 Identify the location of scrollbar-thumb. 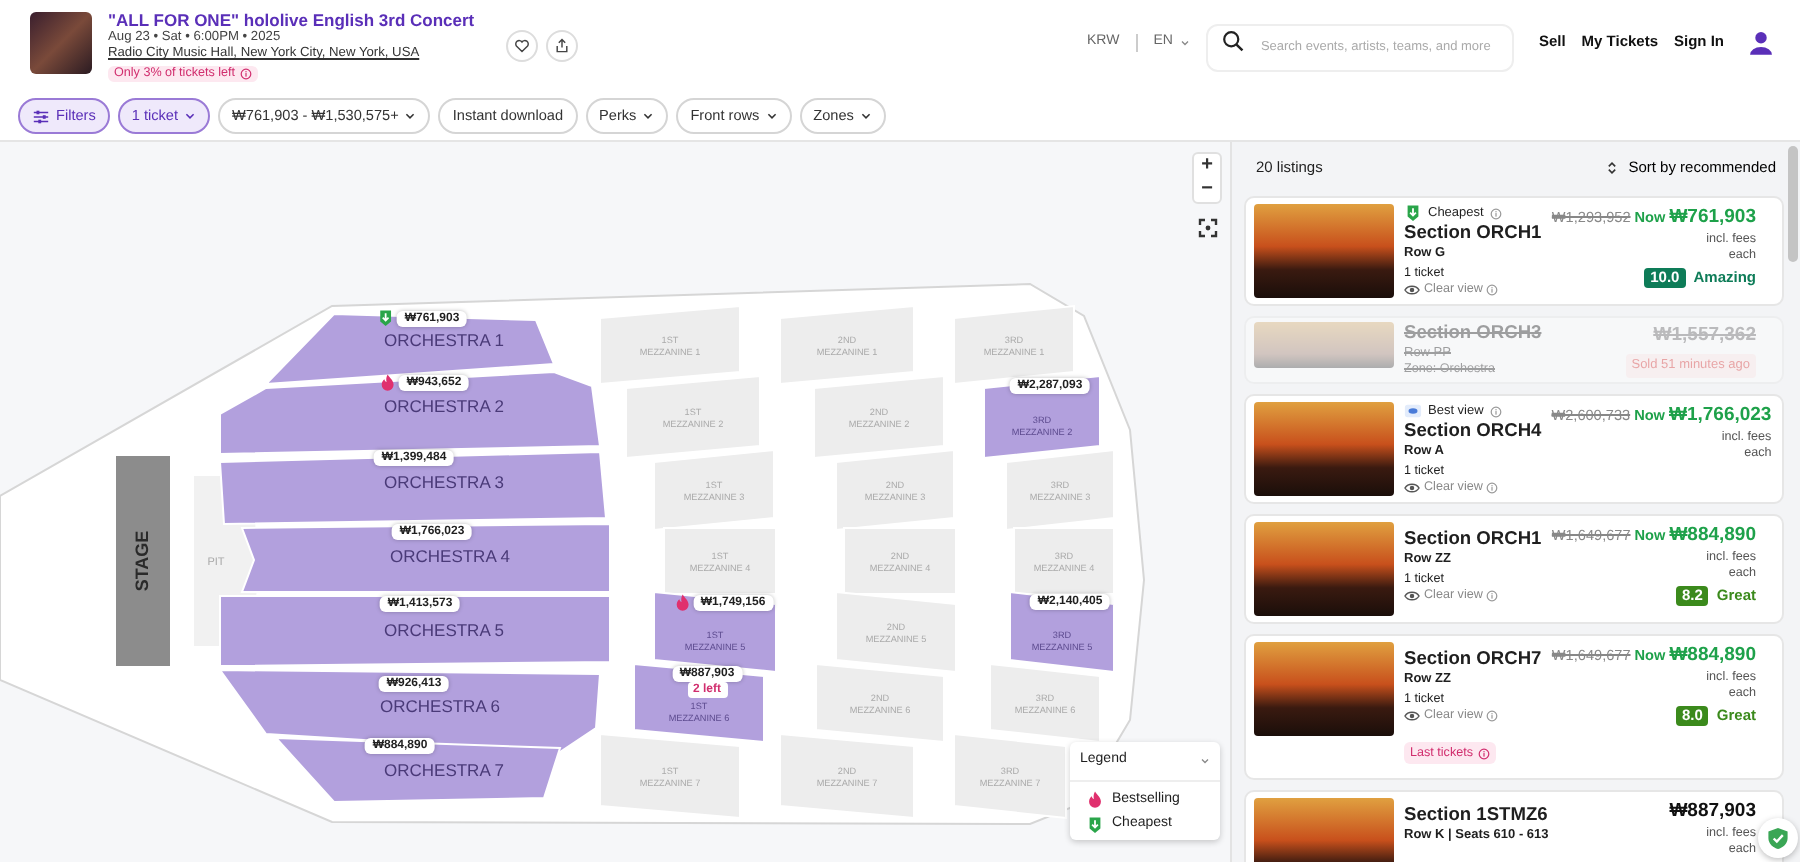
(1793, 204).